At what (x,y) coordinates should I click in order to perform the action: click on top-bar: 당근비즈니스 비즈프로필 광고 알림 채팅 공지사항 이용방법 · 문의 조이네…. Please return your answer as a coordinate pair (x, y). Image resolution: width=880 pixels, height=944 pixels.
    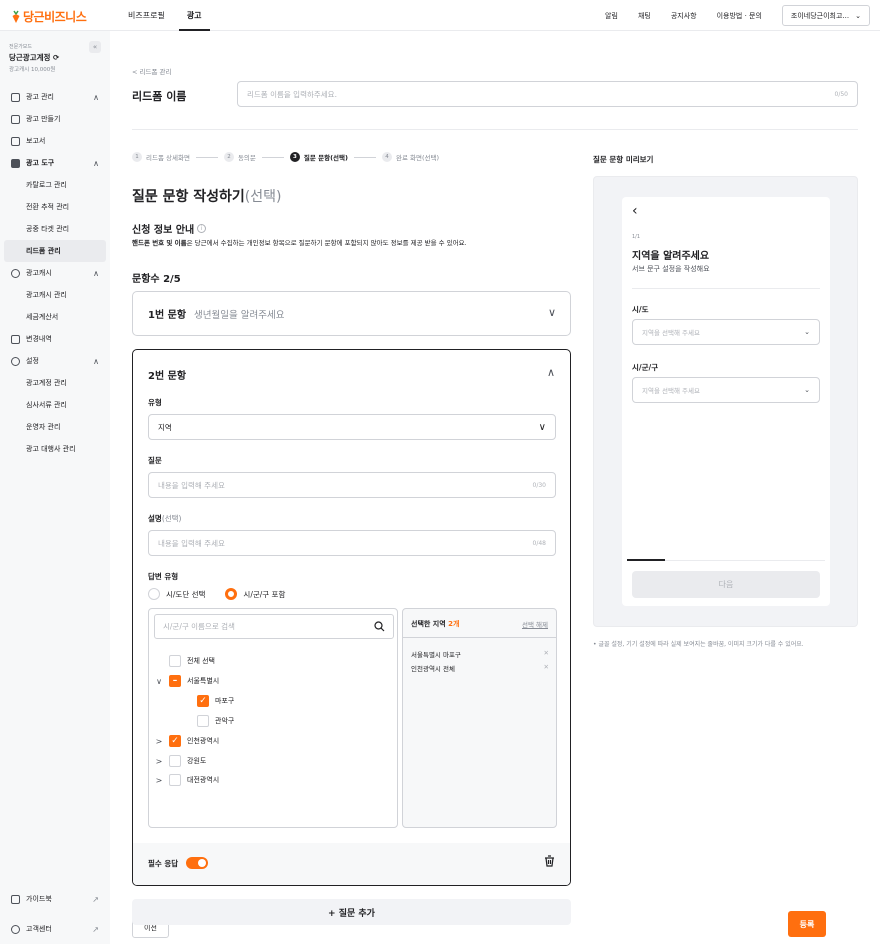
    Looking at the image, I should click on (440, 15).